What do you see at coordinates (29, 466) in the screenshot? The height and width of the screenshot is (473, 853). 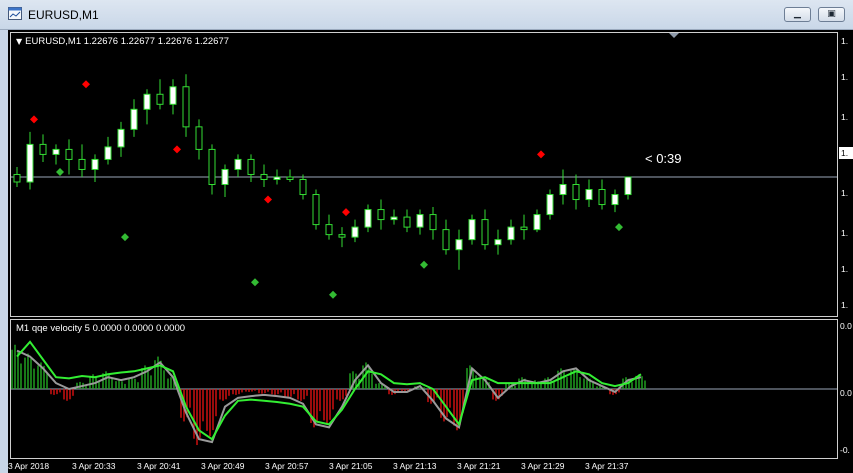 I see `time-axis-label: 3 Apr 2018` at bounding box center [29, 466].